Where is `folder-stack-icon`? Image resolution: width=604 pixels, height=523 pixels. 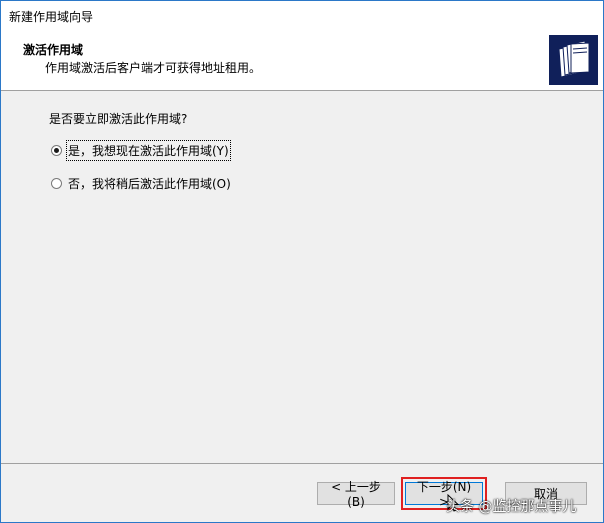
folder-stack-icon is located at coordinates (573, 60).